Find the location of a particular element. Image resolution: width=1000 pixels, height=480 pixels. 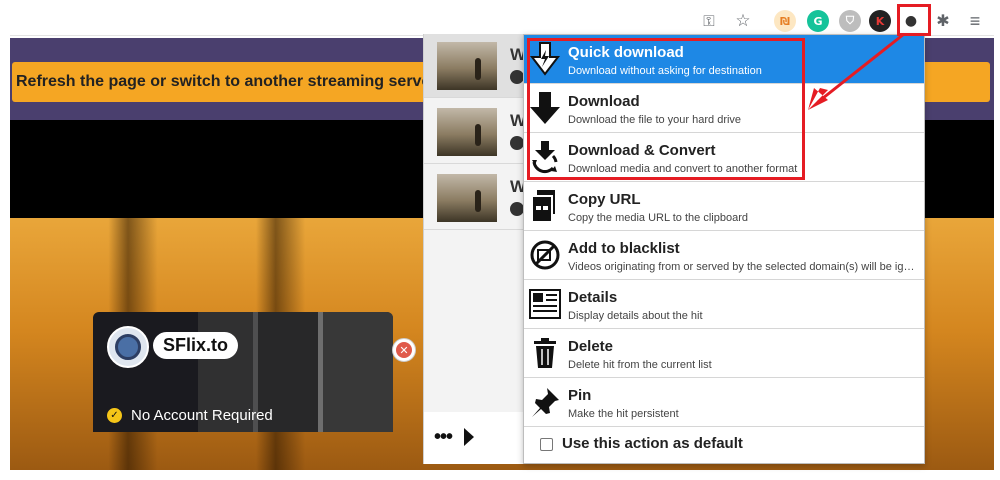

sflix-ad: SFlix.to ✓ No Account Required is located at coordinates (243, 372).